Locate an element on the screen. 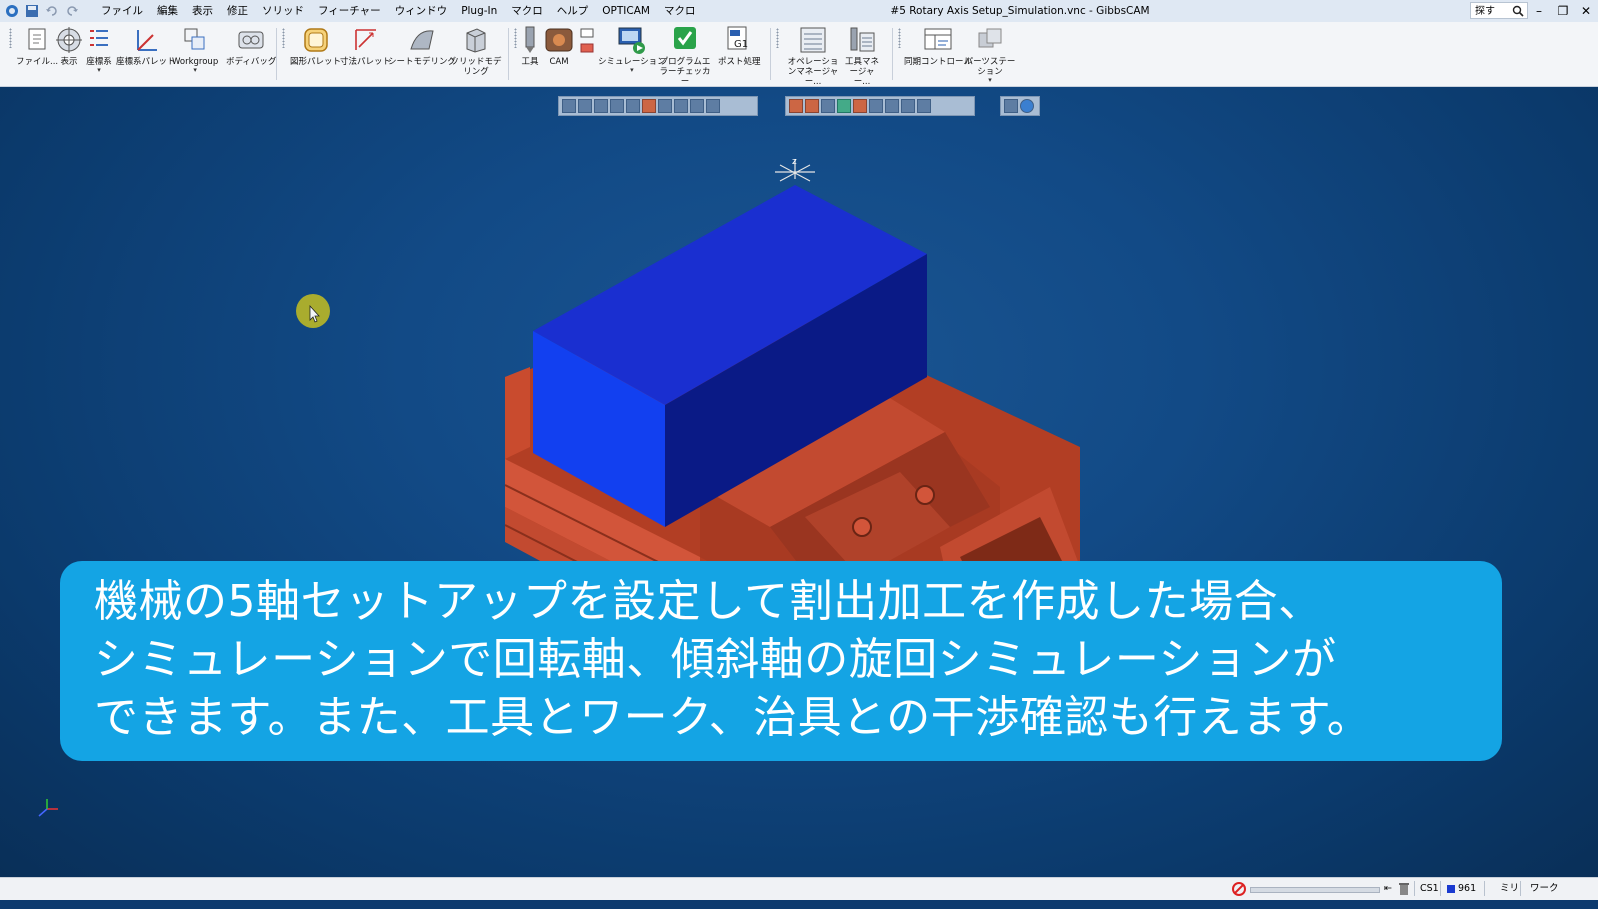 Image resolution: width=1598 pixels, height=909 pixels. workgroup-button: Workgroup ▾ is located at coordinates (195, 49).